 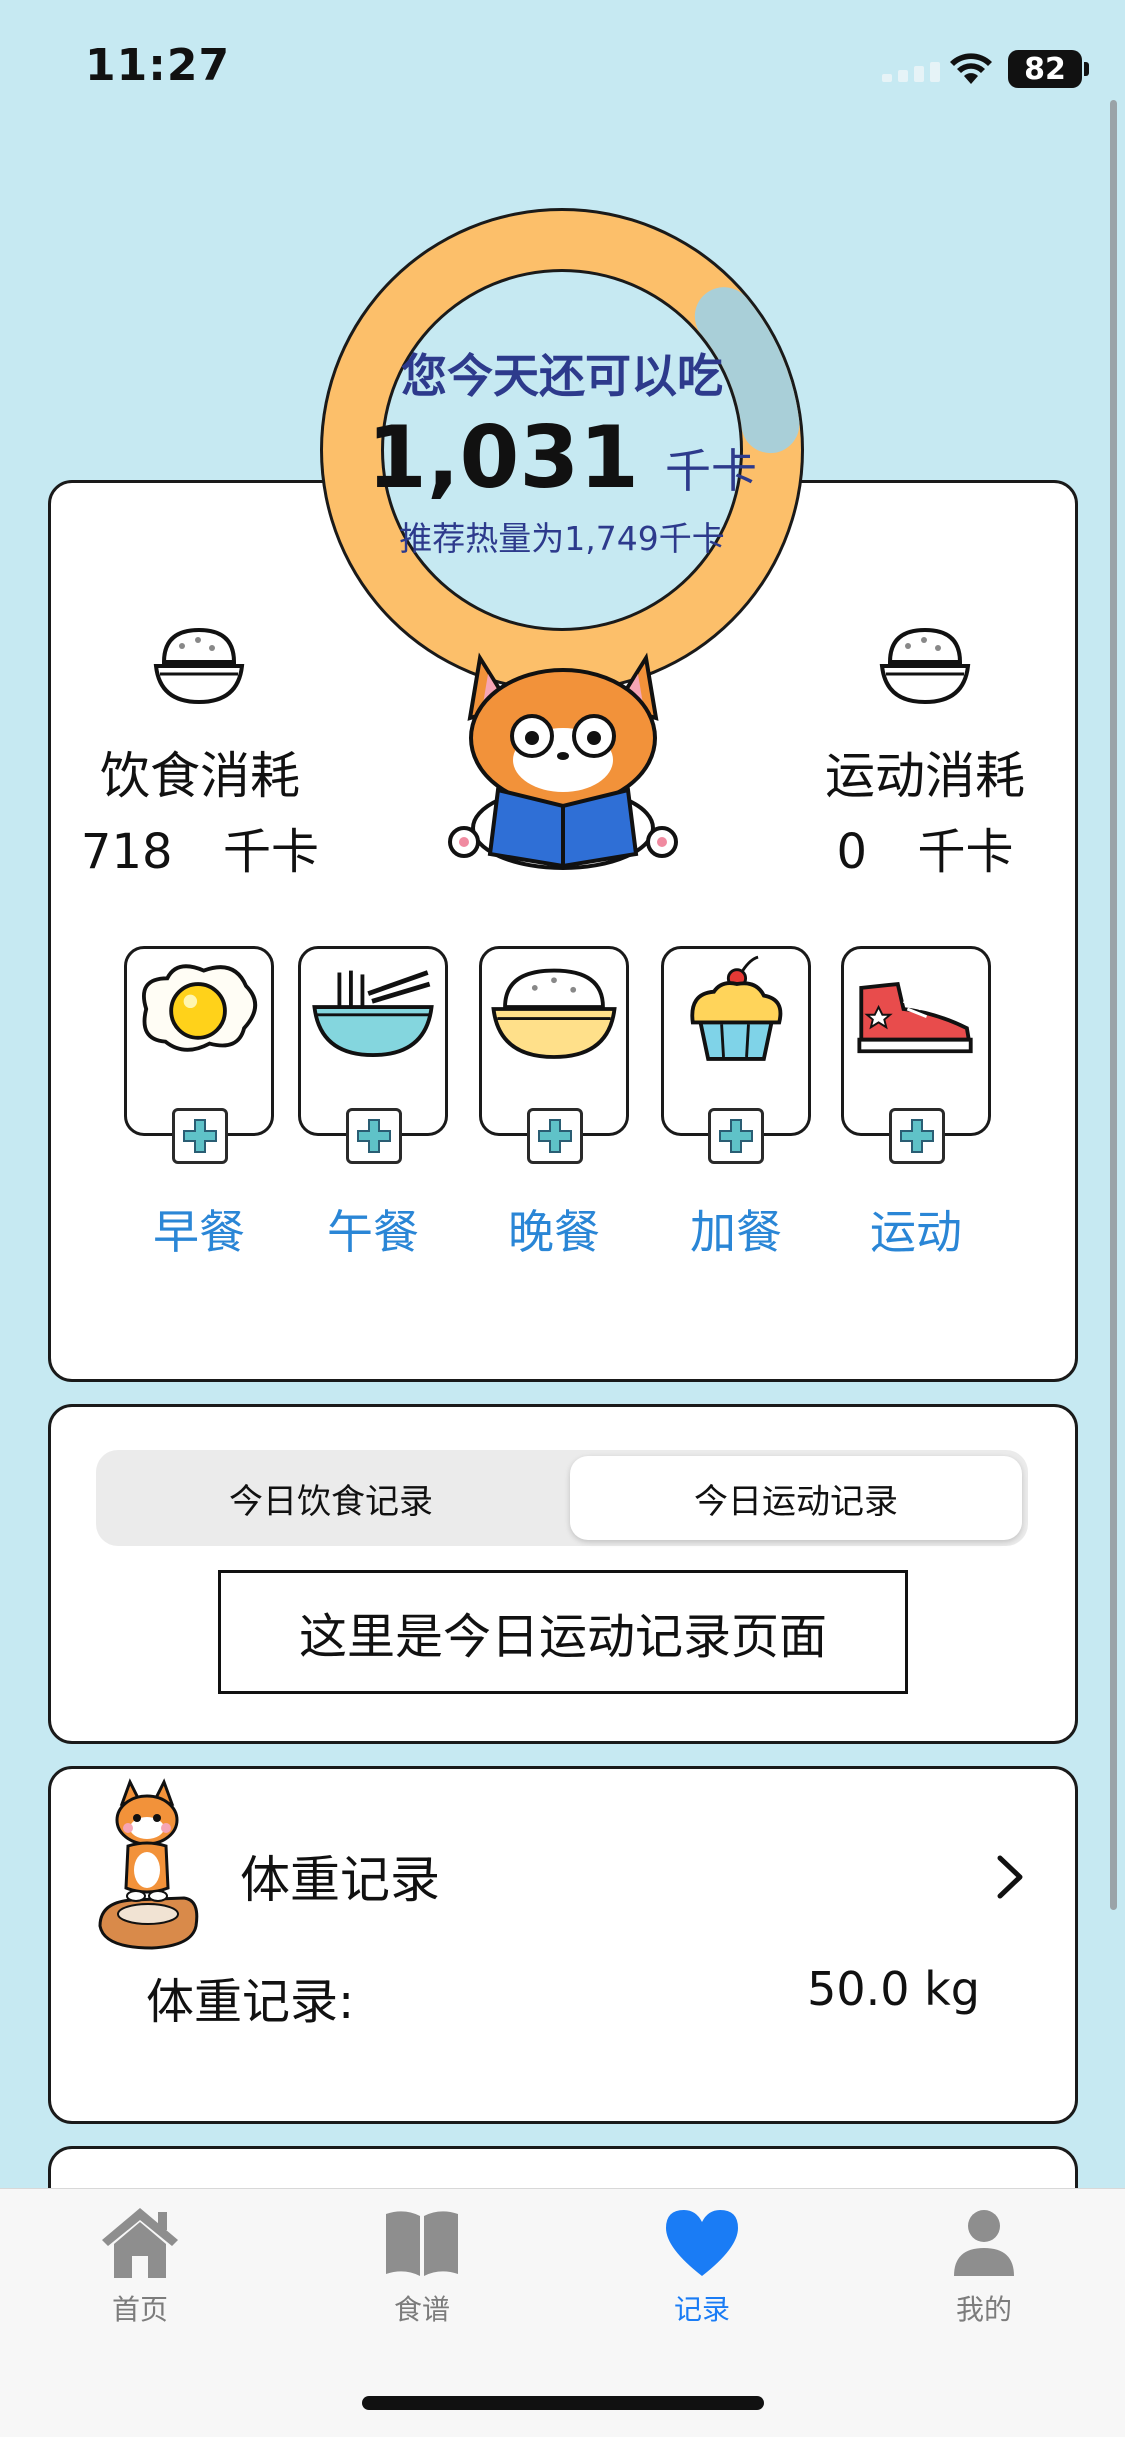 I want to click on cupcake-icon, so click(x=736, y=1008).